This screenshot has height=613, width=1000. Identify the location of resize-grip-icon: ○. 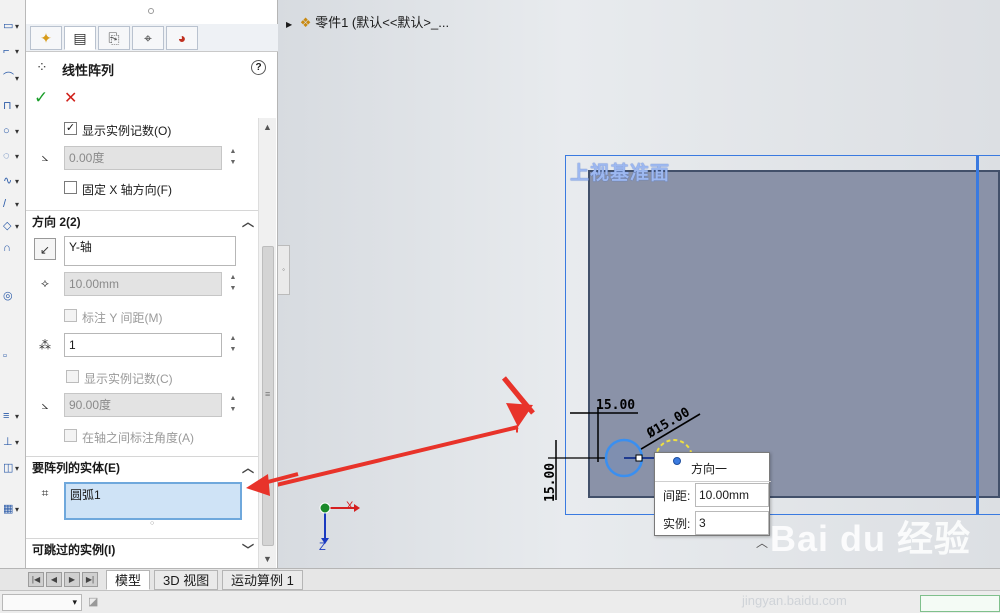
(152, 523).